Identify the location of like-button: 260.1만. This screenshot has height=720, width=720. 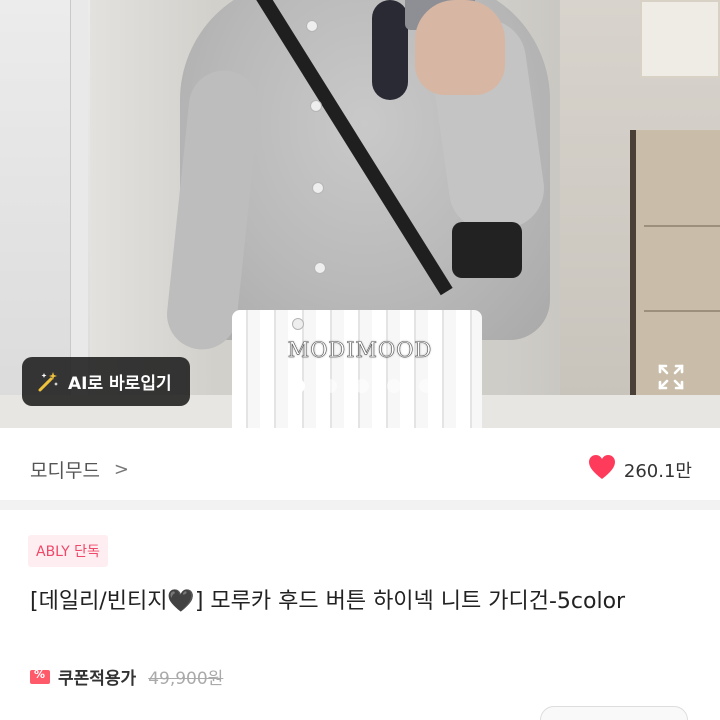
(640, 469).